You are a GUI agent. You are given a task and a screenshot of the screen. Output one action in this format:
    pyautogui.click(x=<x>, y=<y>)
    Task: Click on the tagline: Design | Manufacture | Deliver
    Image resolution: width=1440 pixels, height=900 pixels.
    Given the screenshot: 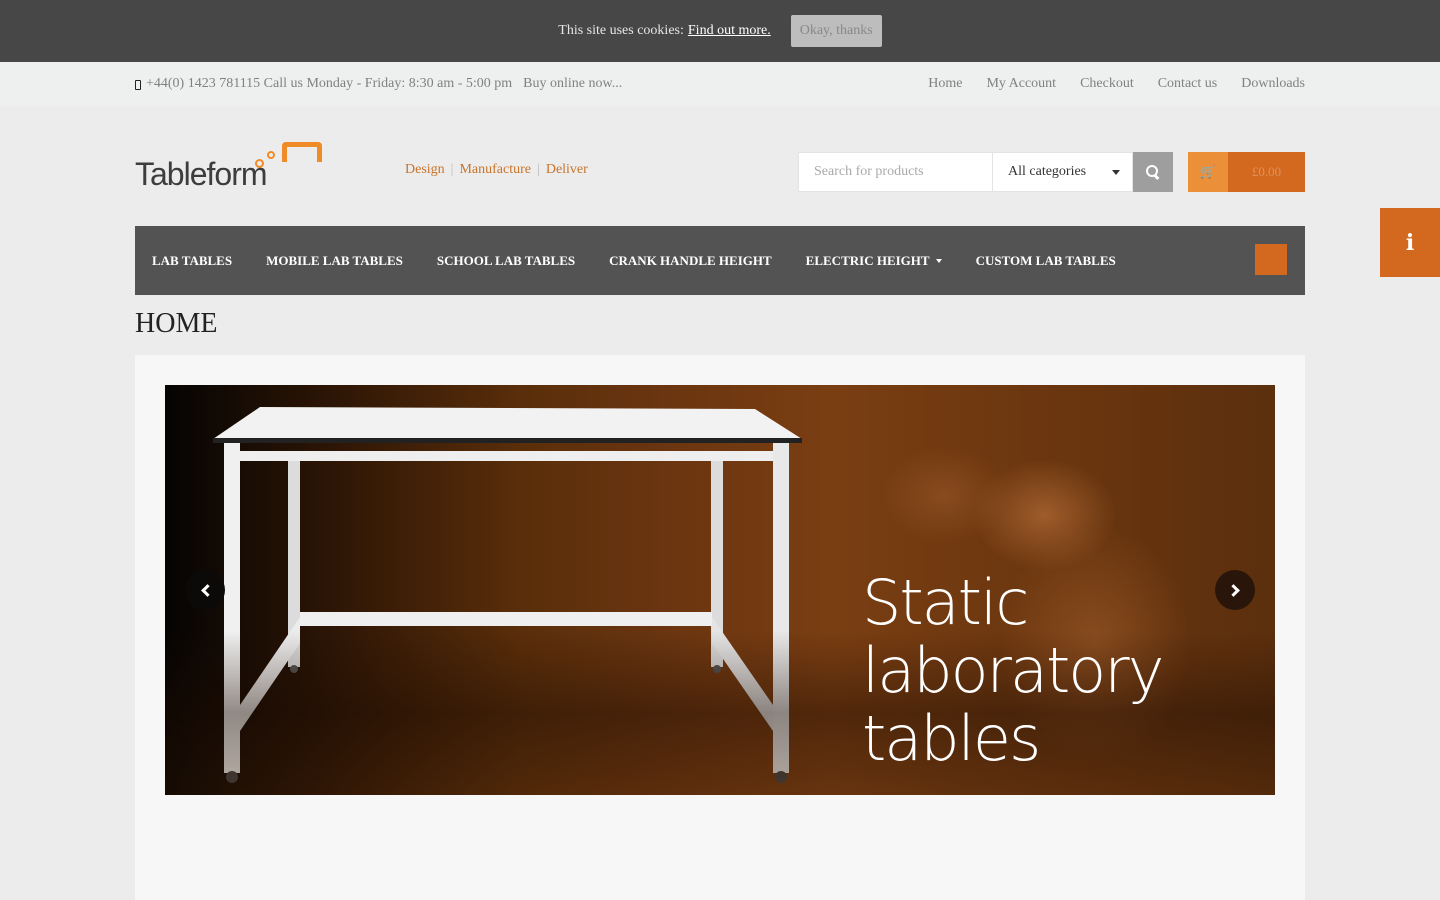 What is the action you would take?
    pyautogui.click(x=496, y=170)
    